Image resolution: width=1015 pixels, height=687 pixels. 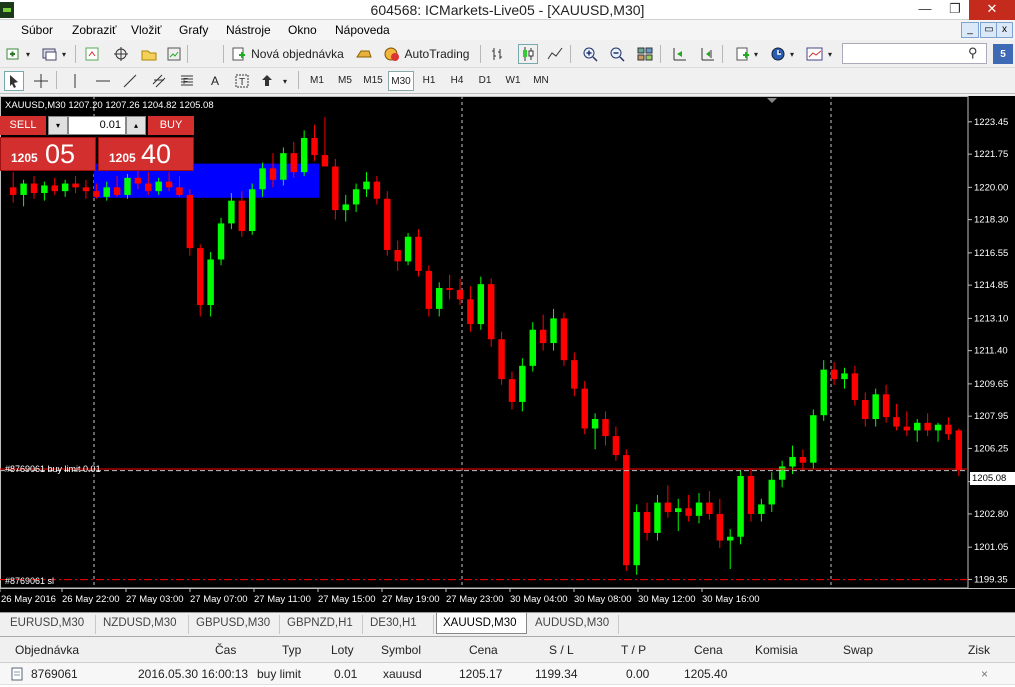 I want to click on crosshair-tool-icon, so click(x=41, y=81).